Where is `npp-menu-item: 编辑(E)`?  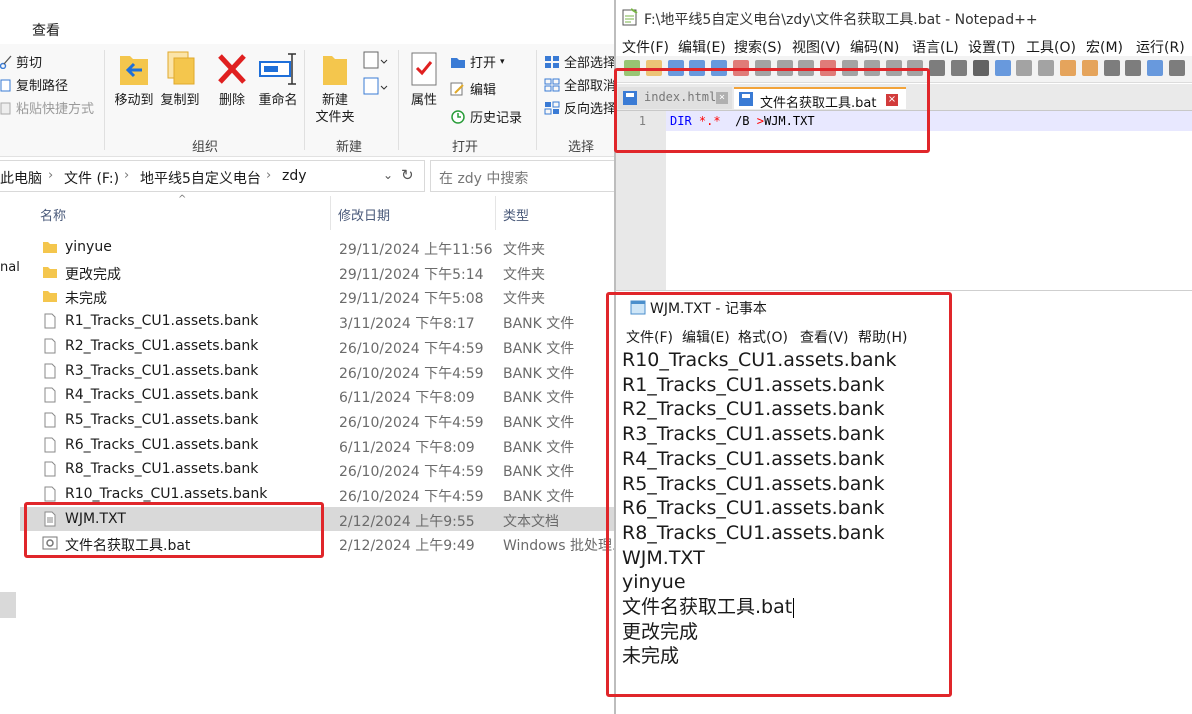
npp-menu-item: 编辑(E) is located at coordinates (702, 47).